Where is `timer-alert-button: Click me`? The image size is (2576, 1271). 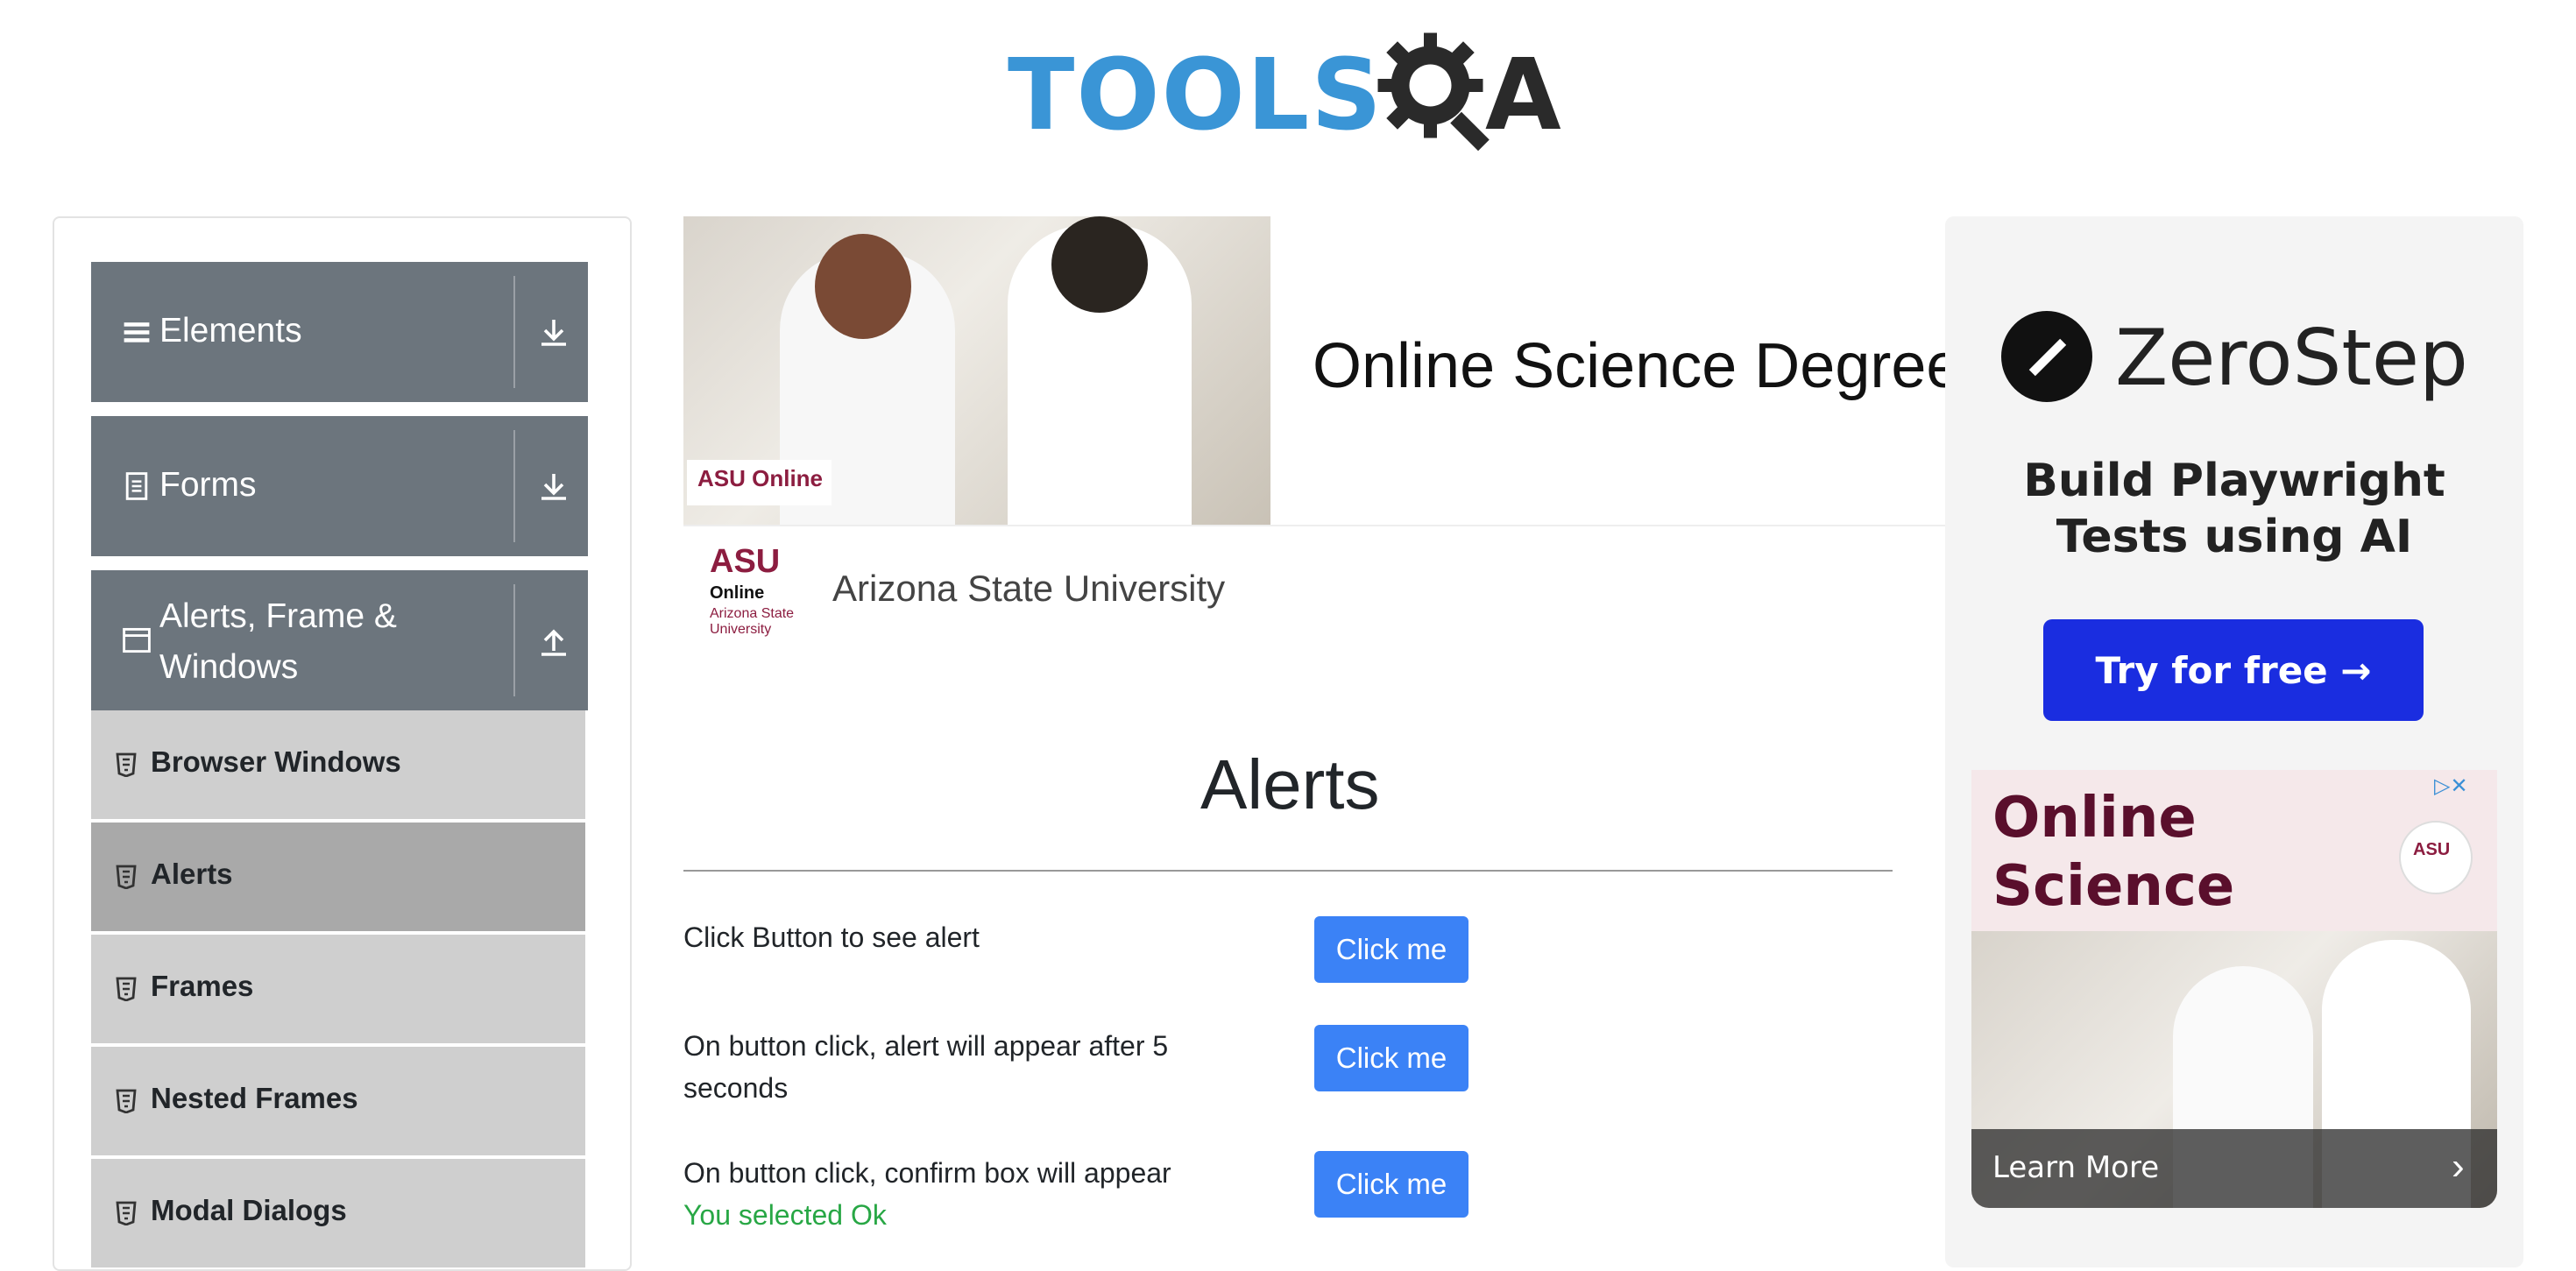 timer-alert-button: Click me is located at coordinates (1391, 1058).